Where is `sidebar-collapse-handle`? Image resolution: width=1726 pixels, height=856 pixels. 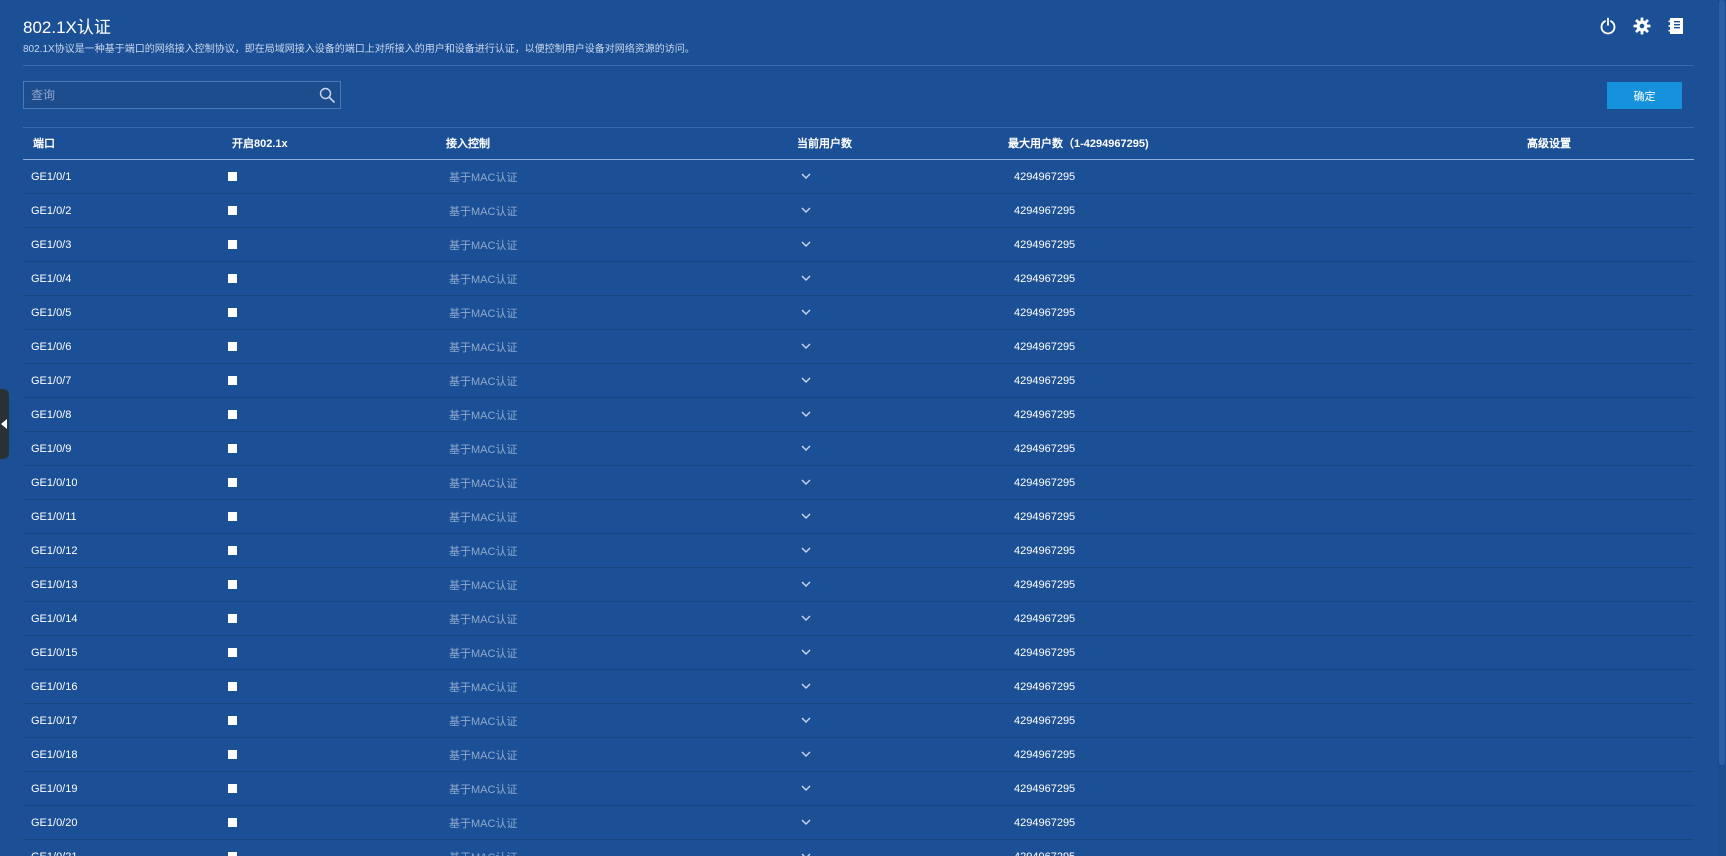 sidebar-collapse-handle is located at coordinates (4, 424).